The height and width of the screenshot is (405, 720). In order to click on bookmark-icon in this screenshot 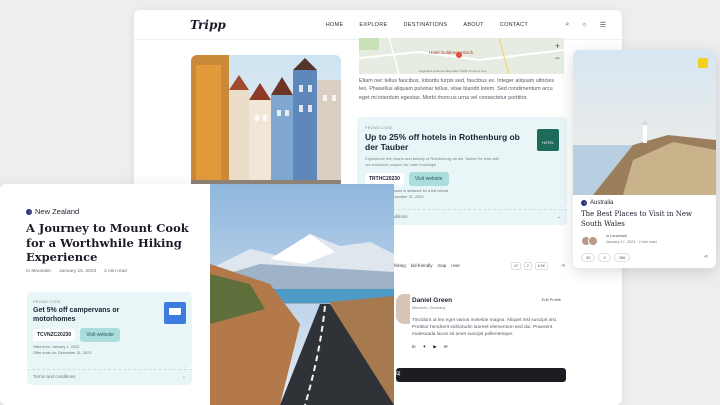, I will do `click(703, 63)`.